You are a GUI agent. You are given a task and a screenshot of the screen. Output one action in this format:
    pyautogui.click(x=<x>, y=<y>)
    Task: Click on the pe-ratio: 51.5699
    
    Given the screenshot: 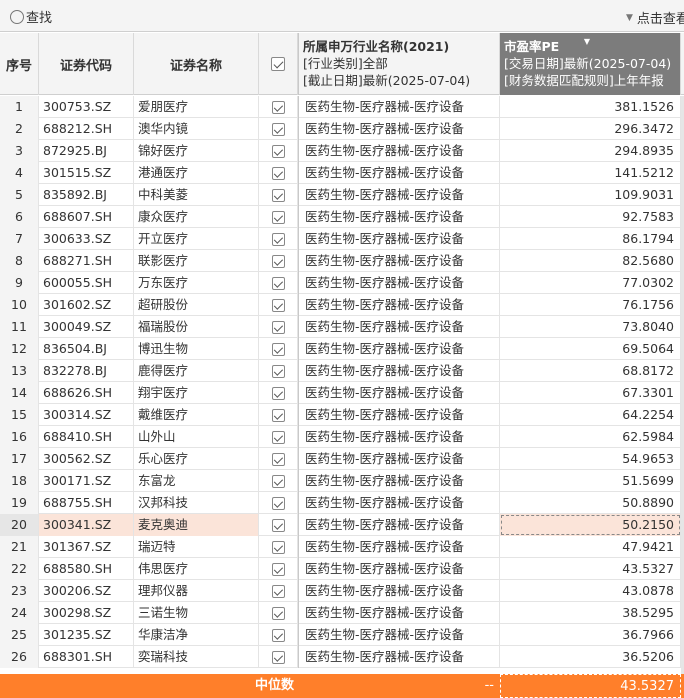 What is the action you would take?
    pyautogui.click(x=590, y=481)
    